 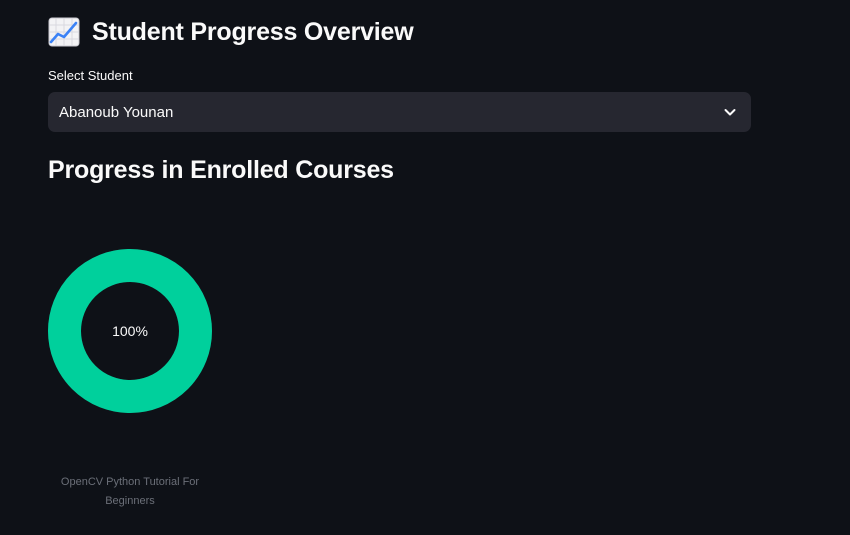 I want to click on chevron-down-icon, so click(x=730, y=112).